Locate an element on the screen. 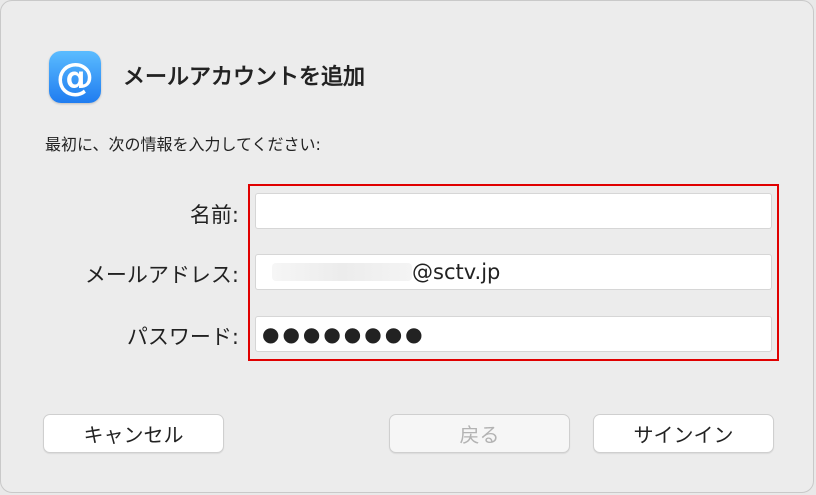 The image size is (816, 495). cancel-button: キャンセル is located at coordinates (133, 433).